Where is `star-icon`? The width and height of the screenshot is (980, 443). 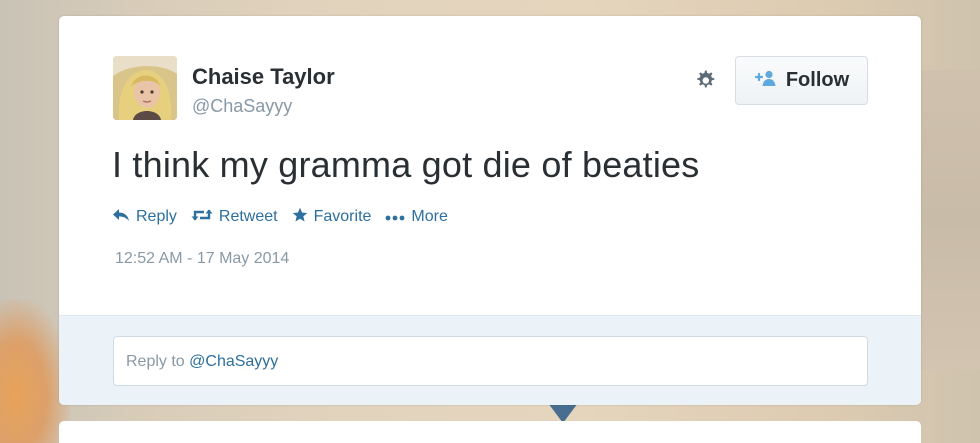
star-icon is located at coordinates (300, 217).